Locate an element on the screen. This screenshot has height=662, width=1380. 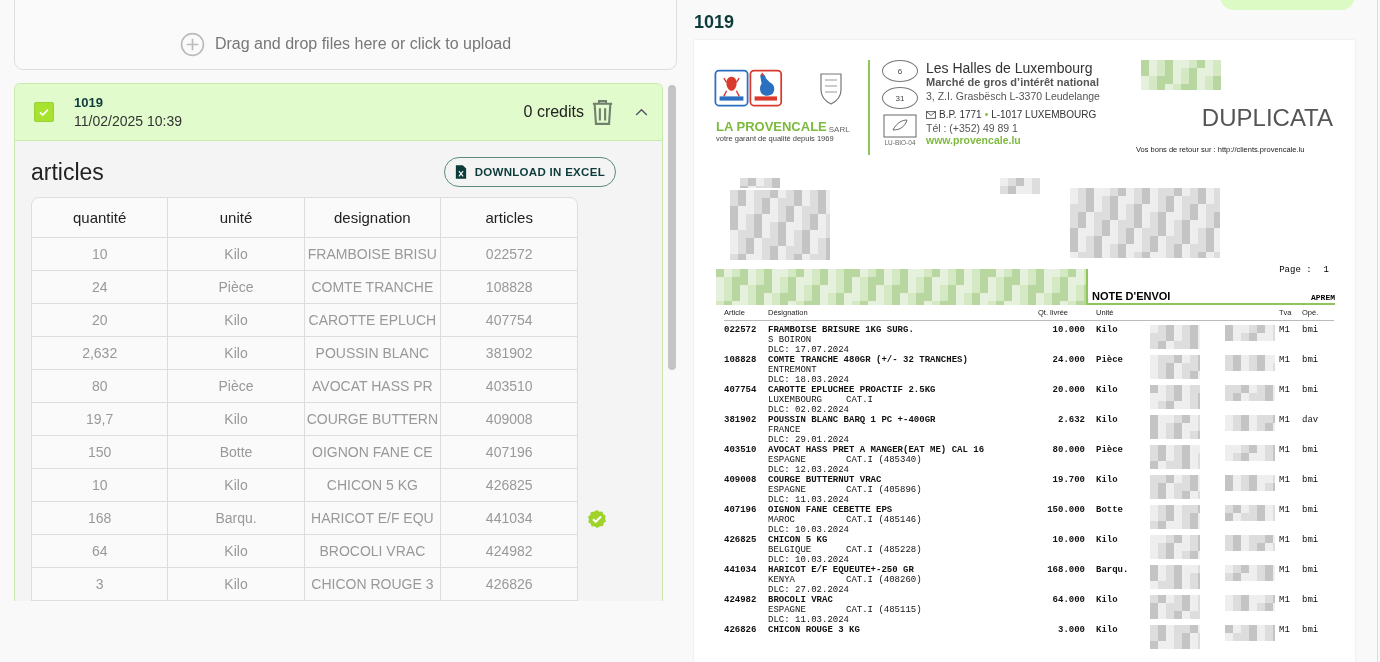
table-cell: 19,7 is located at coordinates (100, 419).